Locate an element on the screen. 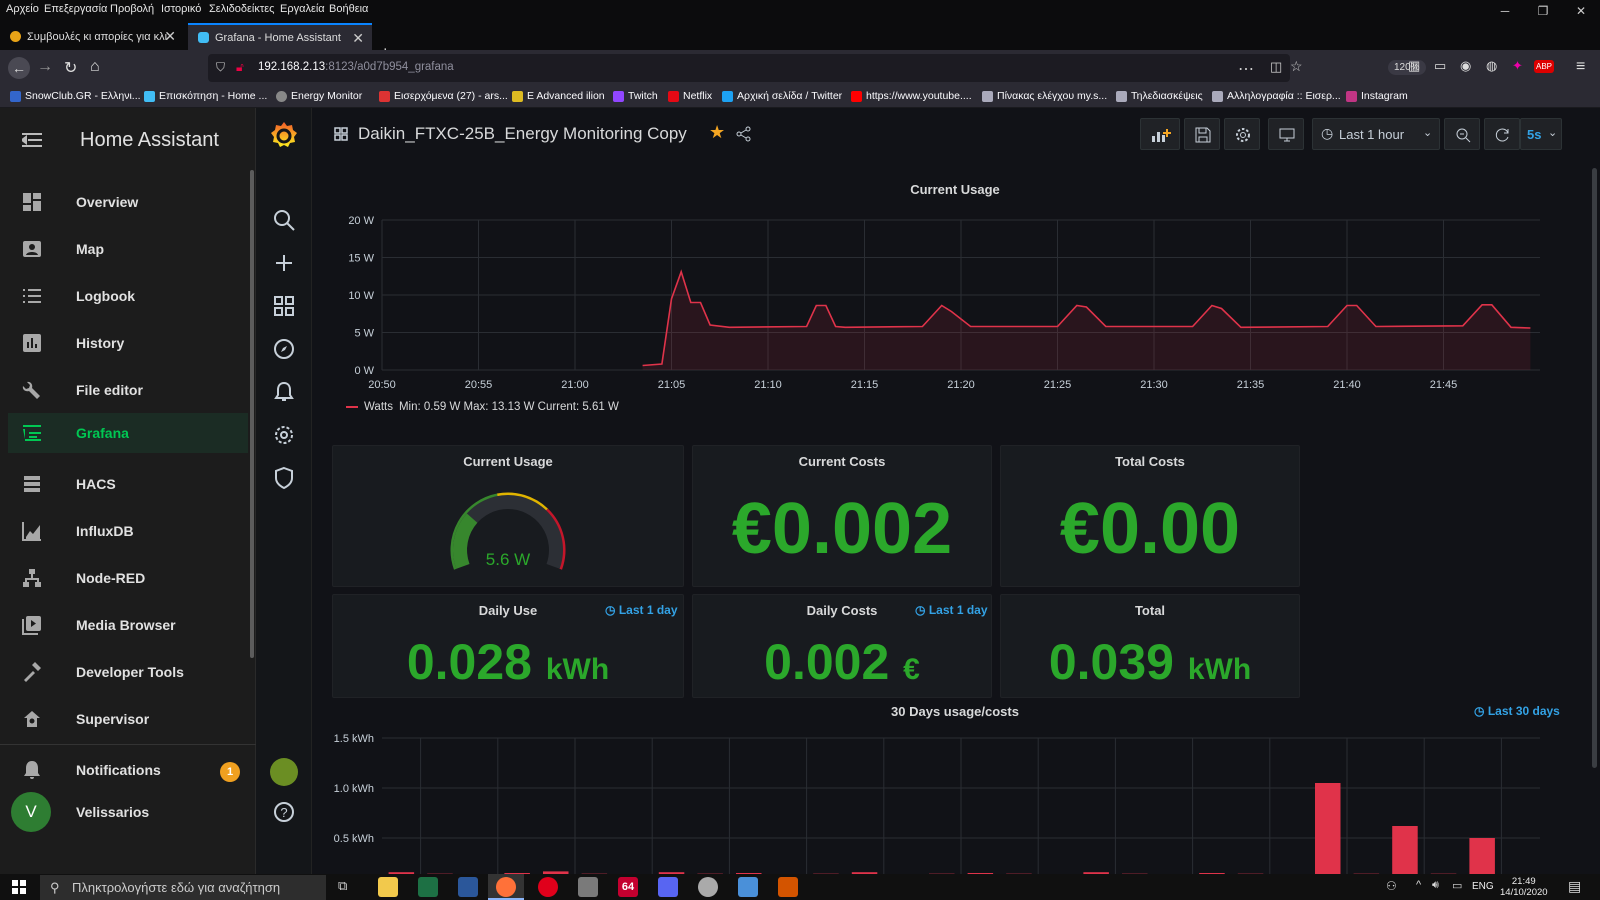  excel-icon is located at coordinates (428, 887).